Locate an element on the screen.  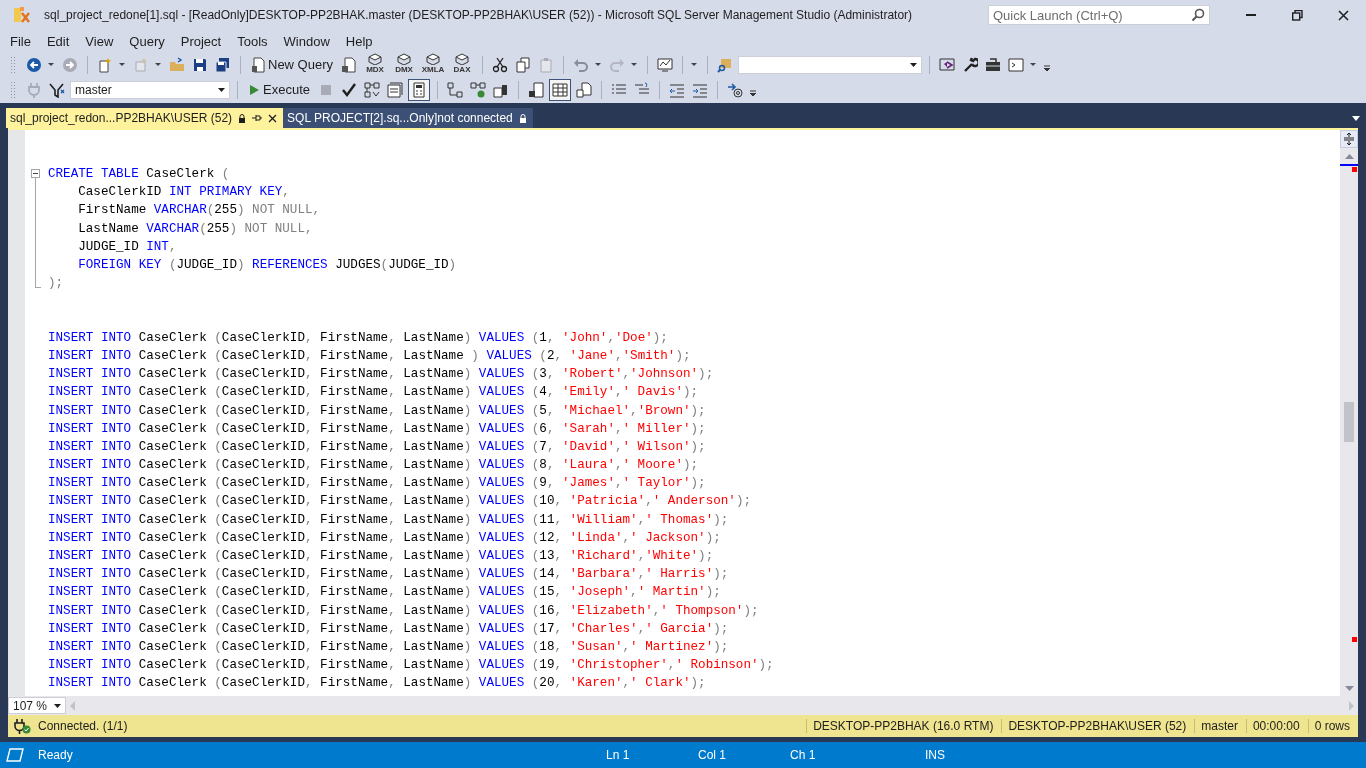
tree-icon is located at coordinates (455, 89).